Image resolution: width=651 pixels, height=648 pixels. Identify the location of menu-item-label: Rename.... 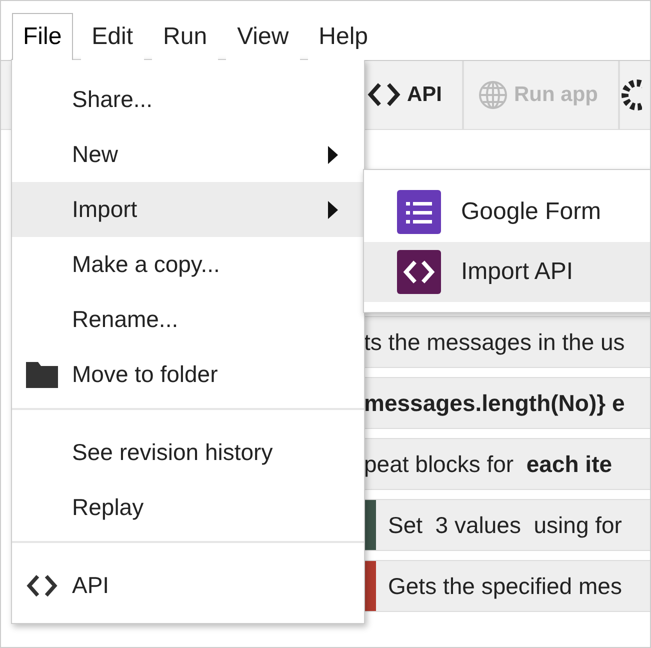
(126, 319).